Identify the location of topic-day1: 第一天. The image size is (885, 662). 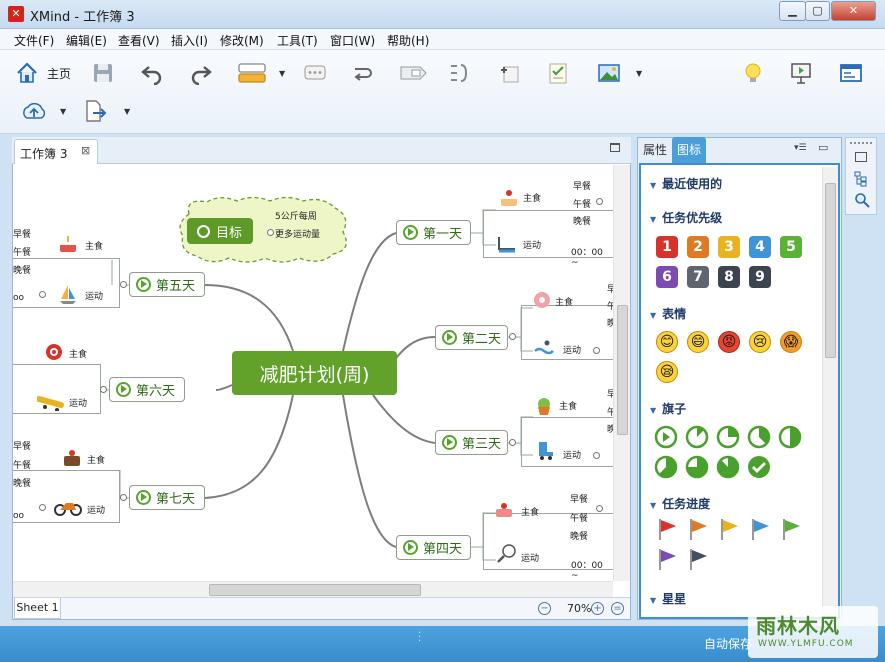
(433, 232).